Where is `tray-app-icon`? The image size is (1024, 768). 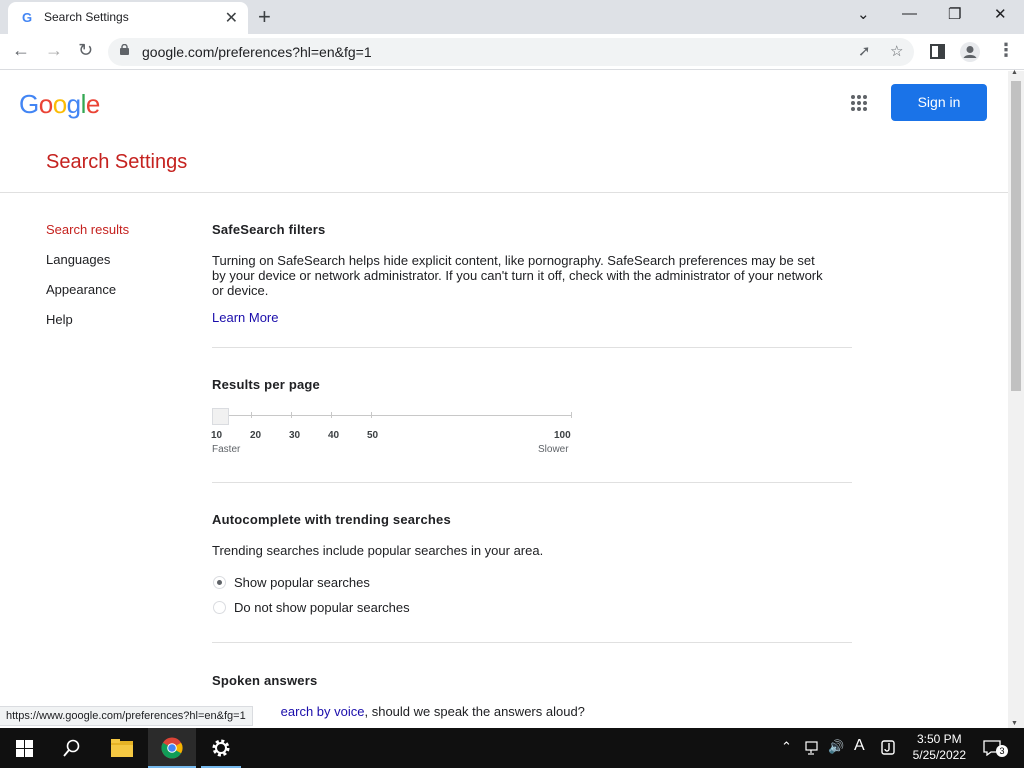 tray-app-icon is located at coordinates (888, 747).